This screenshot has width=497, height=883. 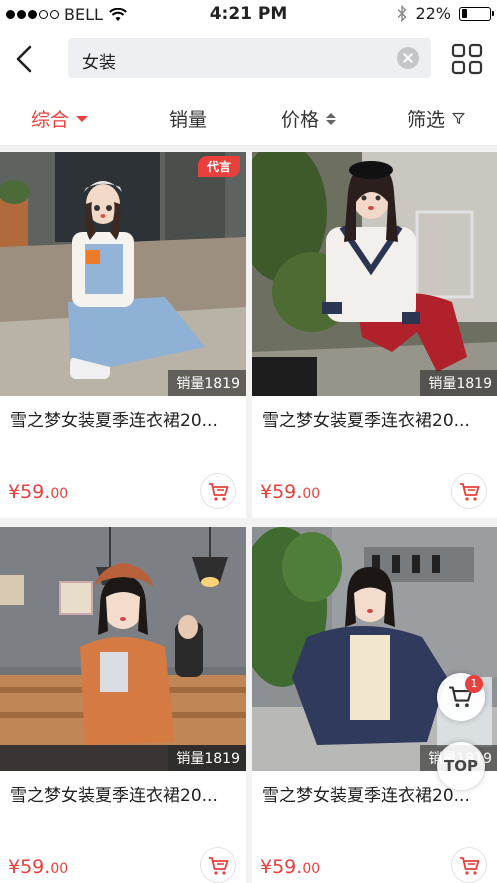 I want to click on filter-icon, so click(x=458, y=118).